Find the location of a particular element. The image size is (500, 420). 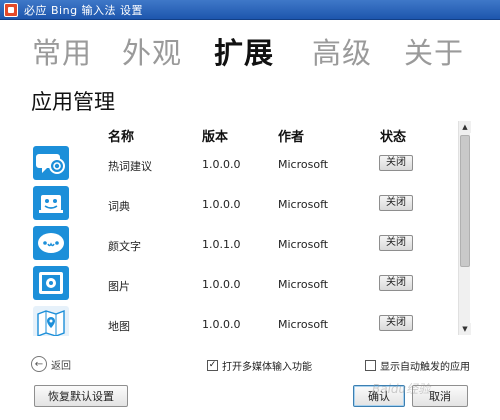

app-row-map: 地图 1.0.0.0 Microsoft 关闭 is located at coordinates (229, 320).